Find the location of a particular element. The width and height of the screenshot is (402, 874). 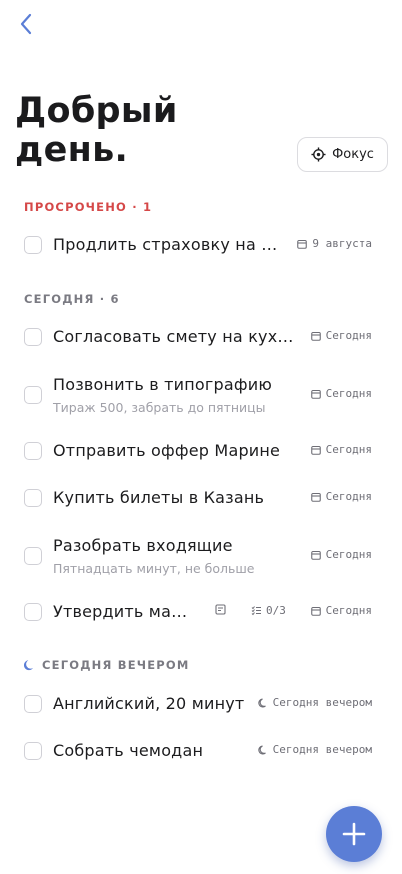

task-due: 9 августа is located at coordinates (334, 243).